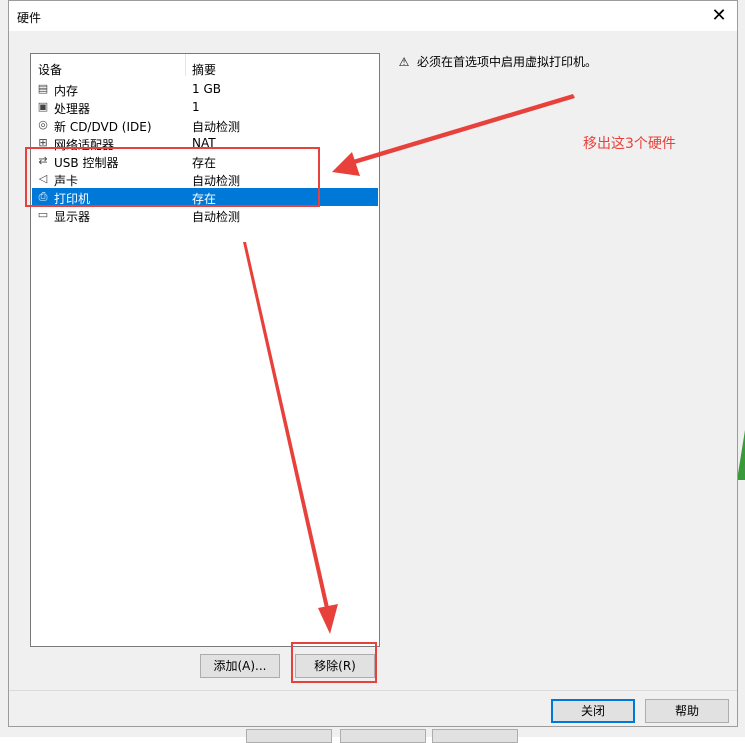  I want to click on device-name: 处理器, so click(72, 109).